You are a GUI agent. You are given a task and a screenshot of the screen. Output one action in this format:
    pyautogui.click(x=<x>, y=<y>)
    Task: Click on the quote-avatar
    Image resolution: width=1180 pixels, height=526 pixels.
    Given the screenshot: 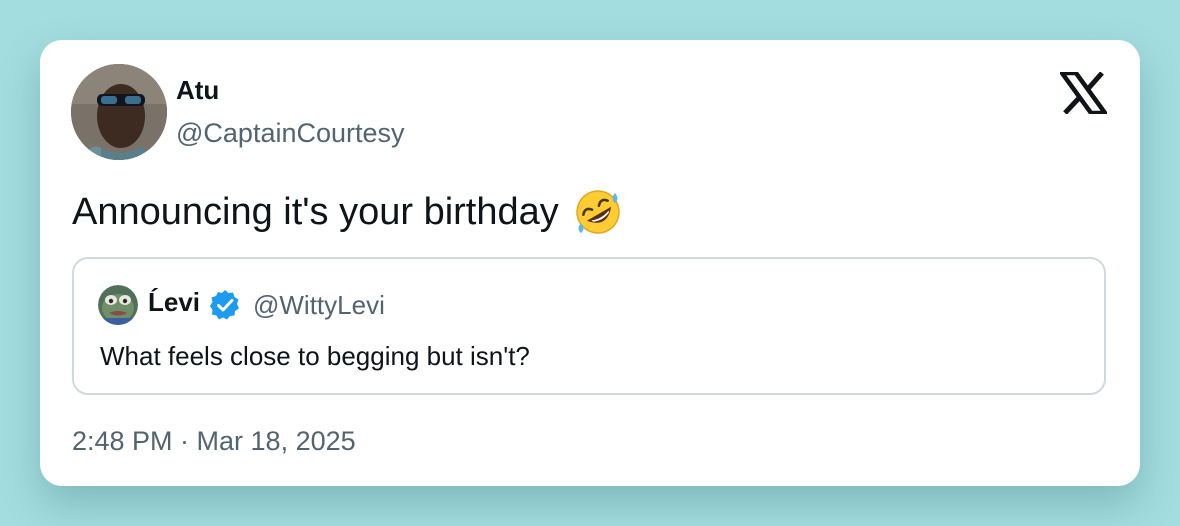 What is the action you would take?
    pyautogui.click(x=118, y=305)
    